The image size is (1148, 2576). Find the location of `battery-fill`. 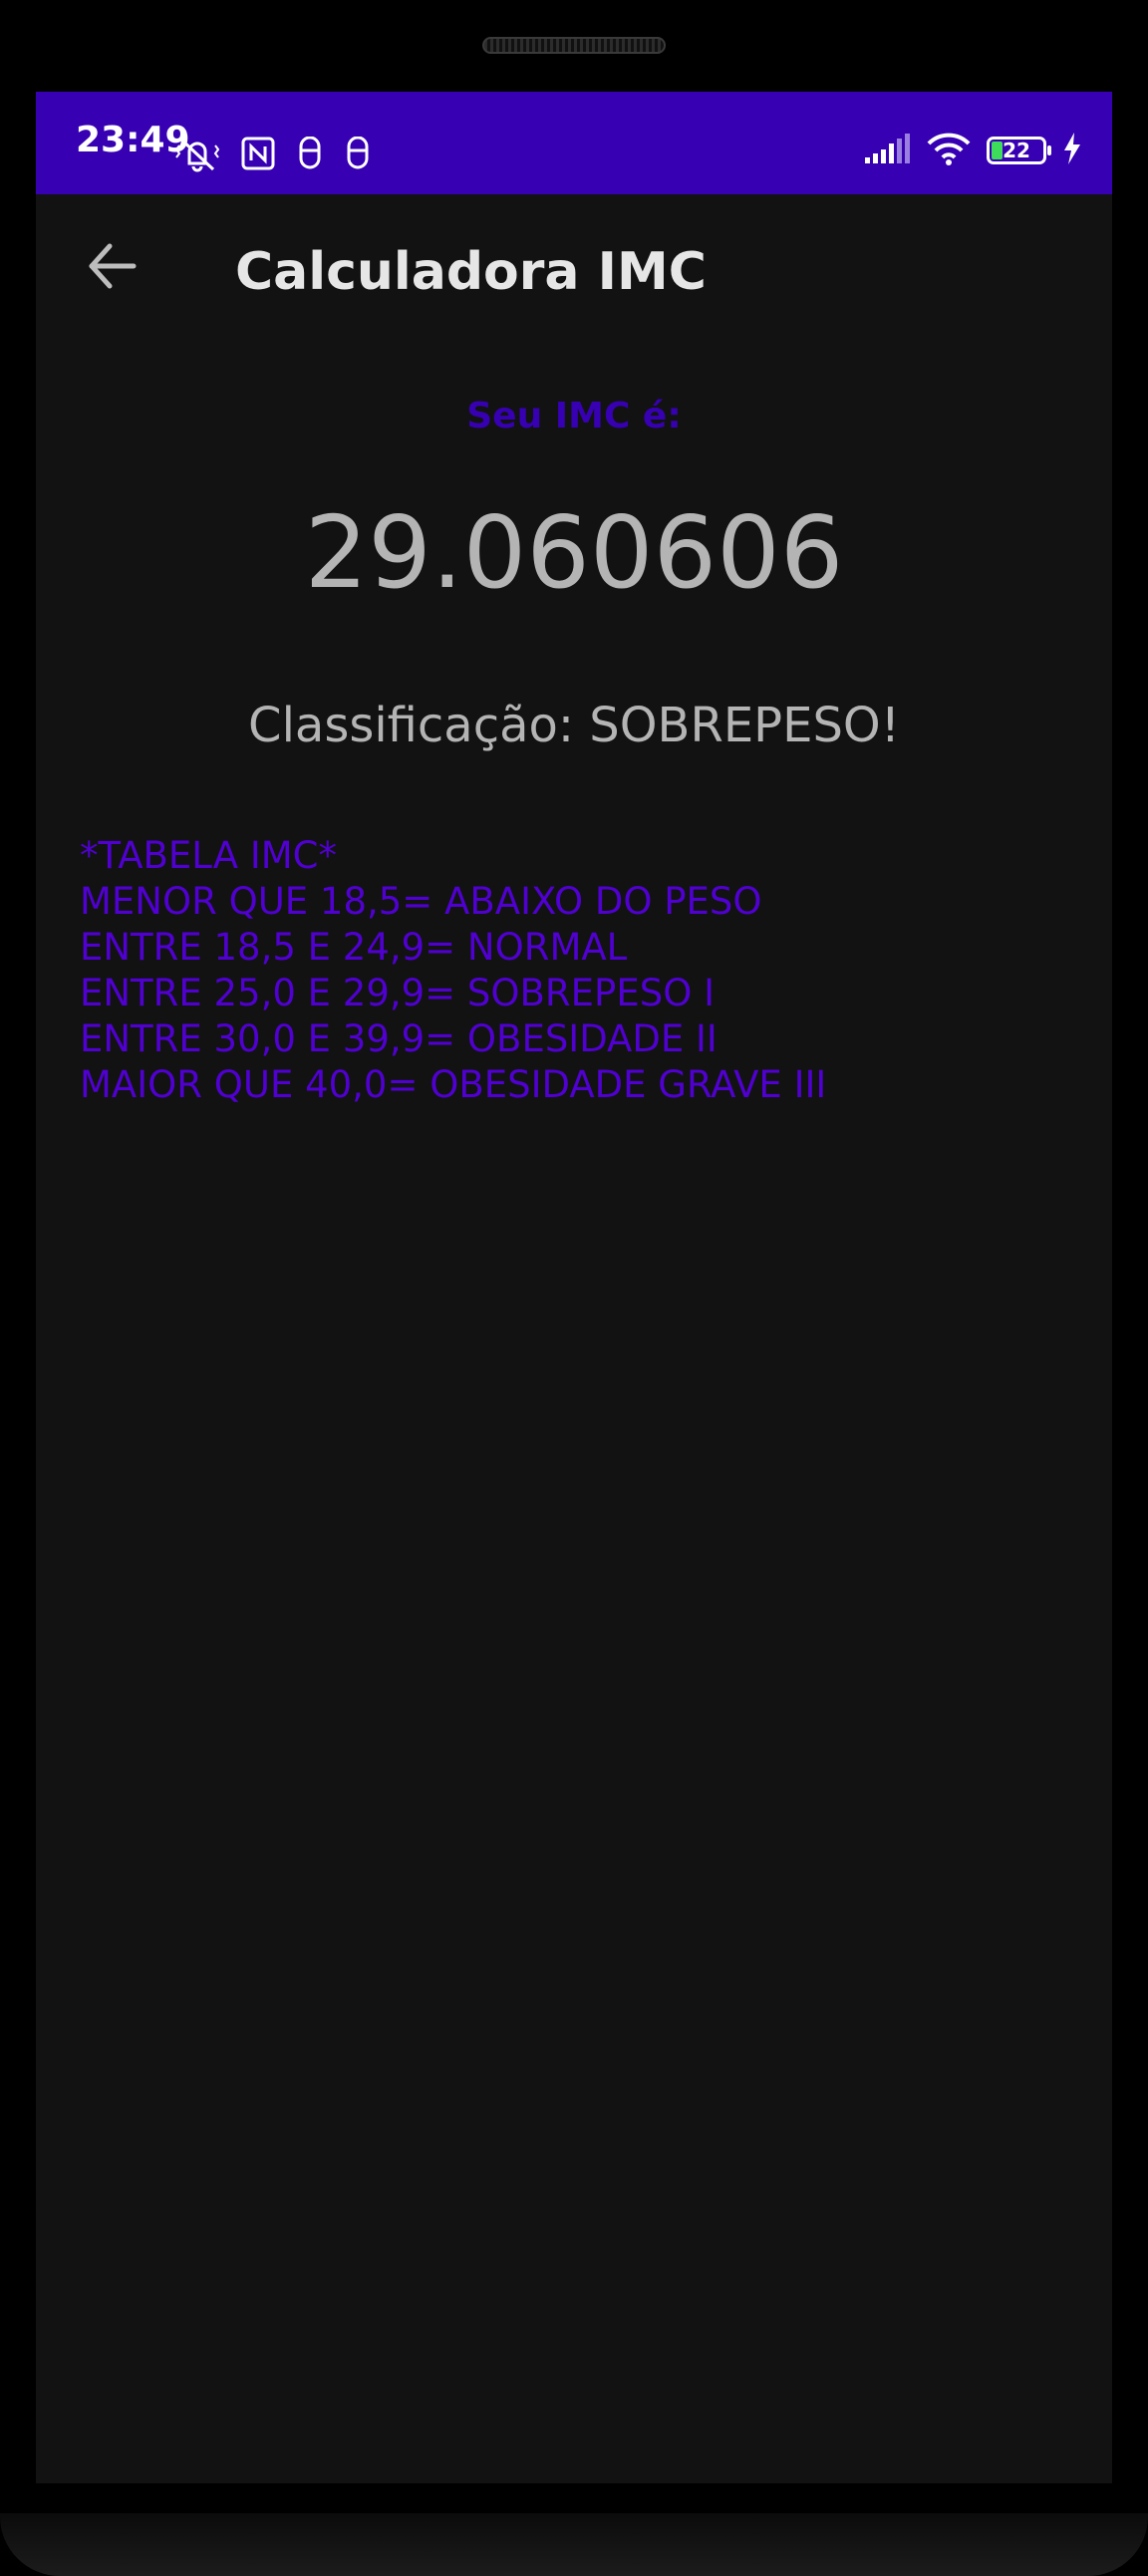

battery-fill is located at coordinates (997, 150).